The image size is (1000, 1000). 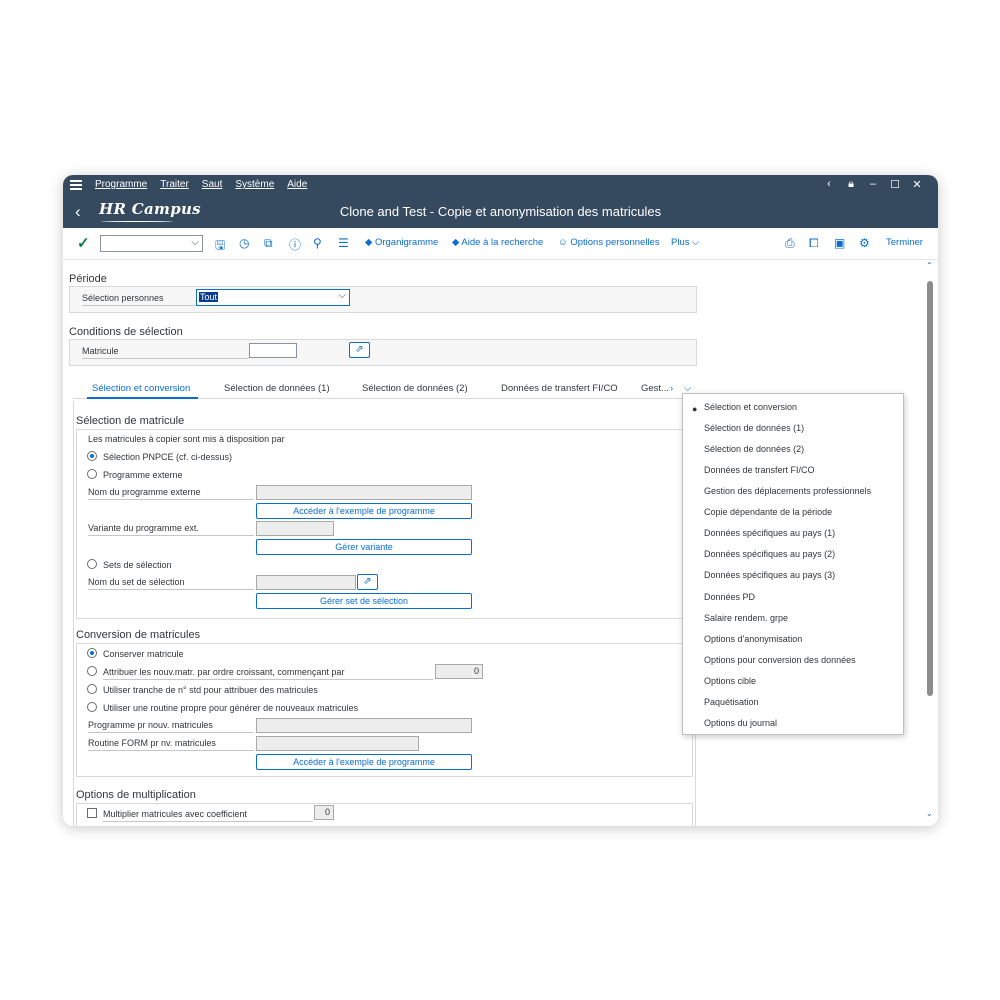 I want to click on window-controls: ‹ 🔒︎ – ☐ ✕, so click(x=873, y=184).